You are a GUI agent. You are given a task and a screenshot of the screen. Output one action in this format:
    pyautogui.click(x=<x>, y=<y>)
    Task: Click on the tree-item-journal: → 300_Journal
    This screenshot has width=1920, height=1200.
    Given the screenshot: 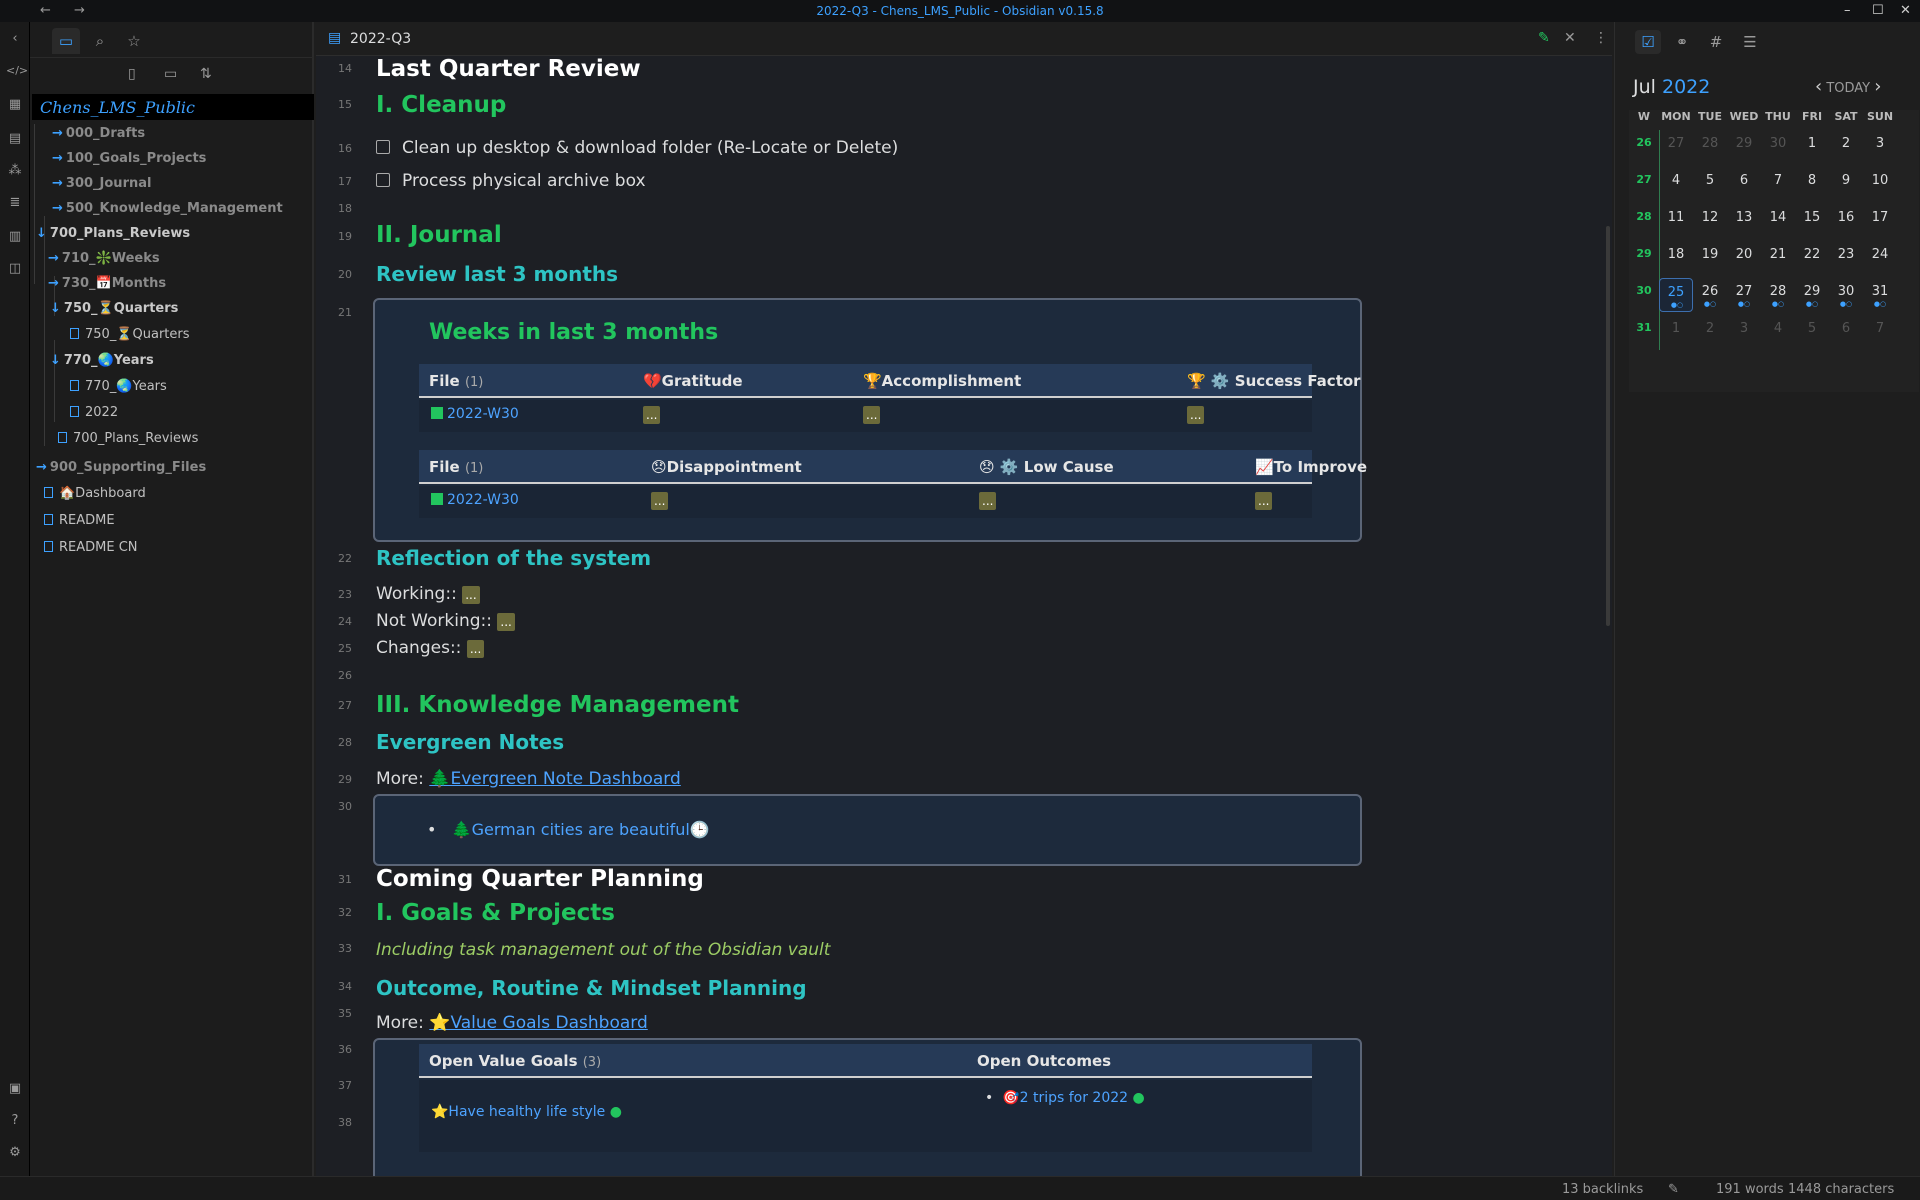 What is the action you would take?
    pyautogui.click(x=101, y=183)
    